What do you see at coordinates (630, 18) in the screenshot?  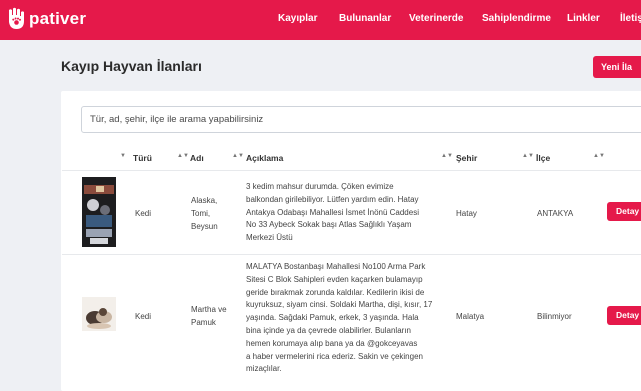 I see `nav-item-iletisim: İletişi` at bounding box center [630, 18].